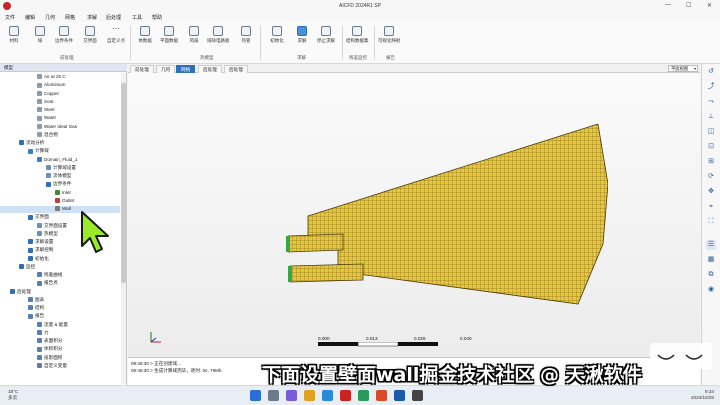  Describe the element at coordinates (60, 358) in the screenshot. I see `tree-item: 投影面积` at that location.